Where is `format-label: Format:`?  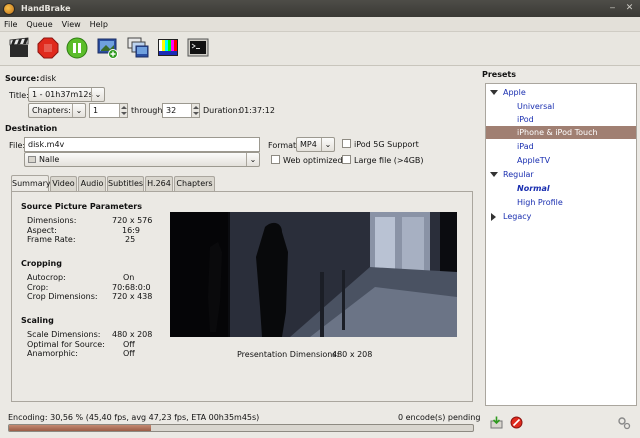
format-label: Format: is located at coordinates (283, 145).